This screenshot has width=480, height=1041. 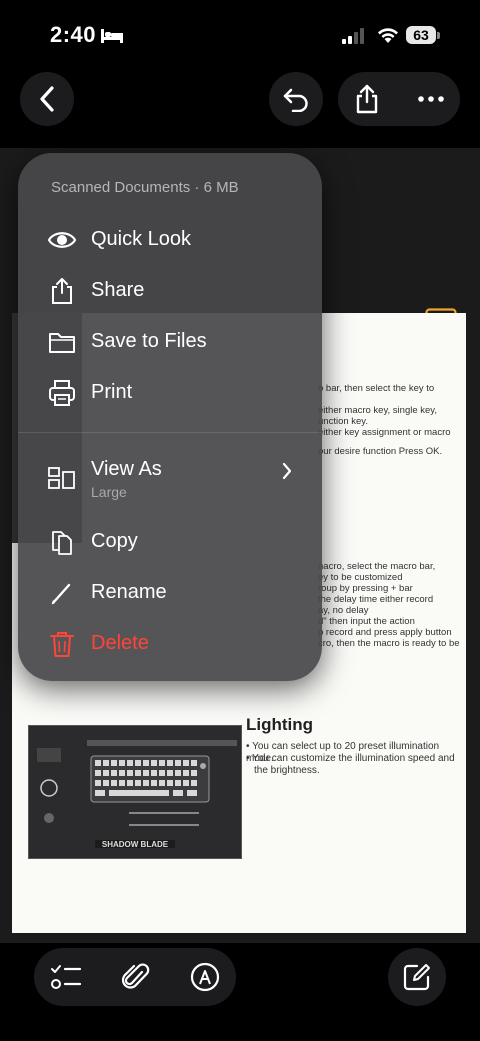 What do you see at coordinates (61, 478) in the screenshot?
I see `view-as-icon` at bounding box center [61, 478].